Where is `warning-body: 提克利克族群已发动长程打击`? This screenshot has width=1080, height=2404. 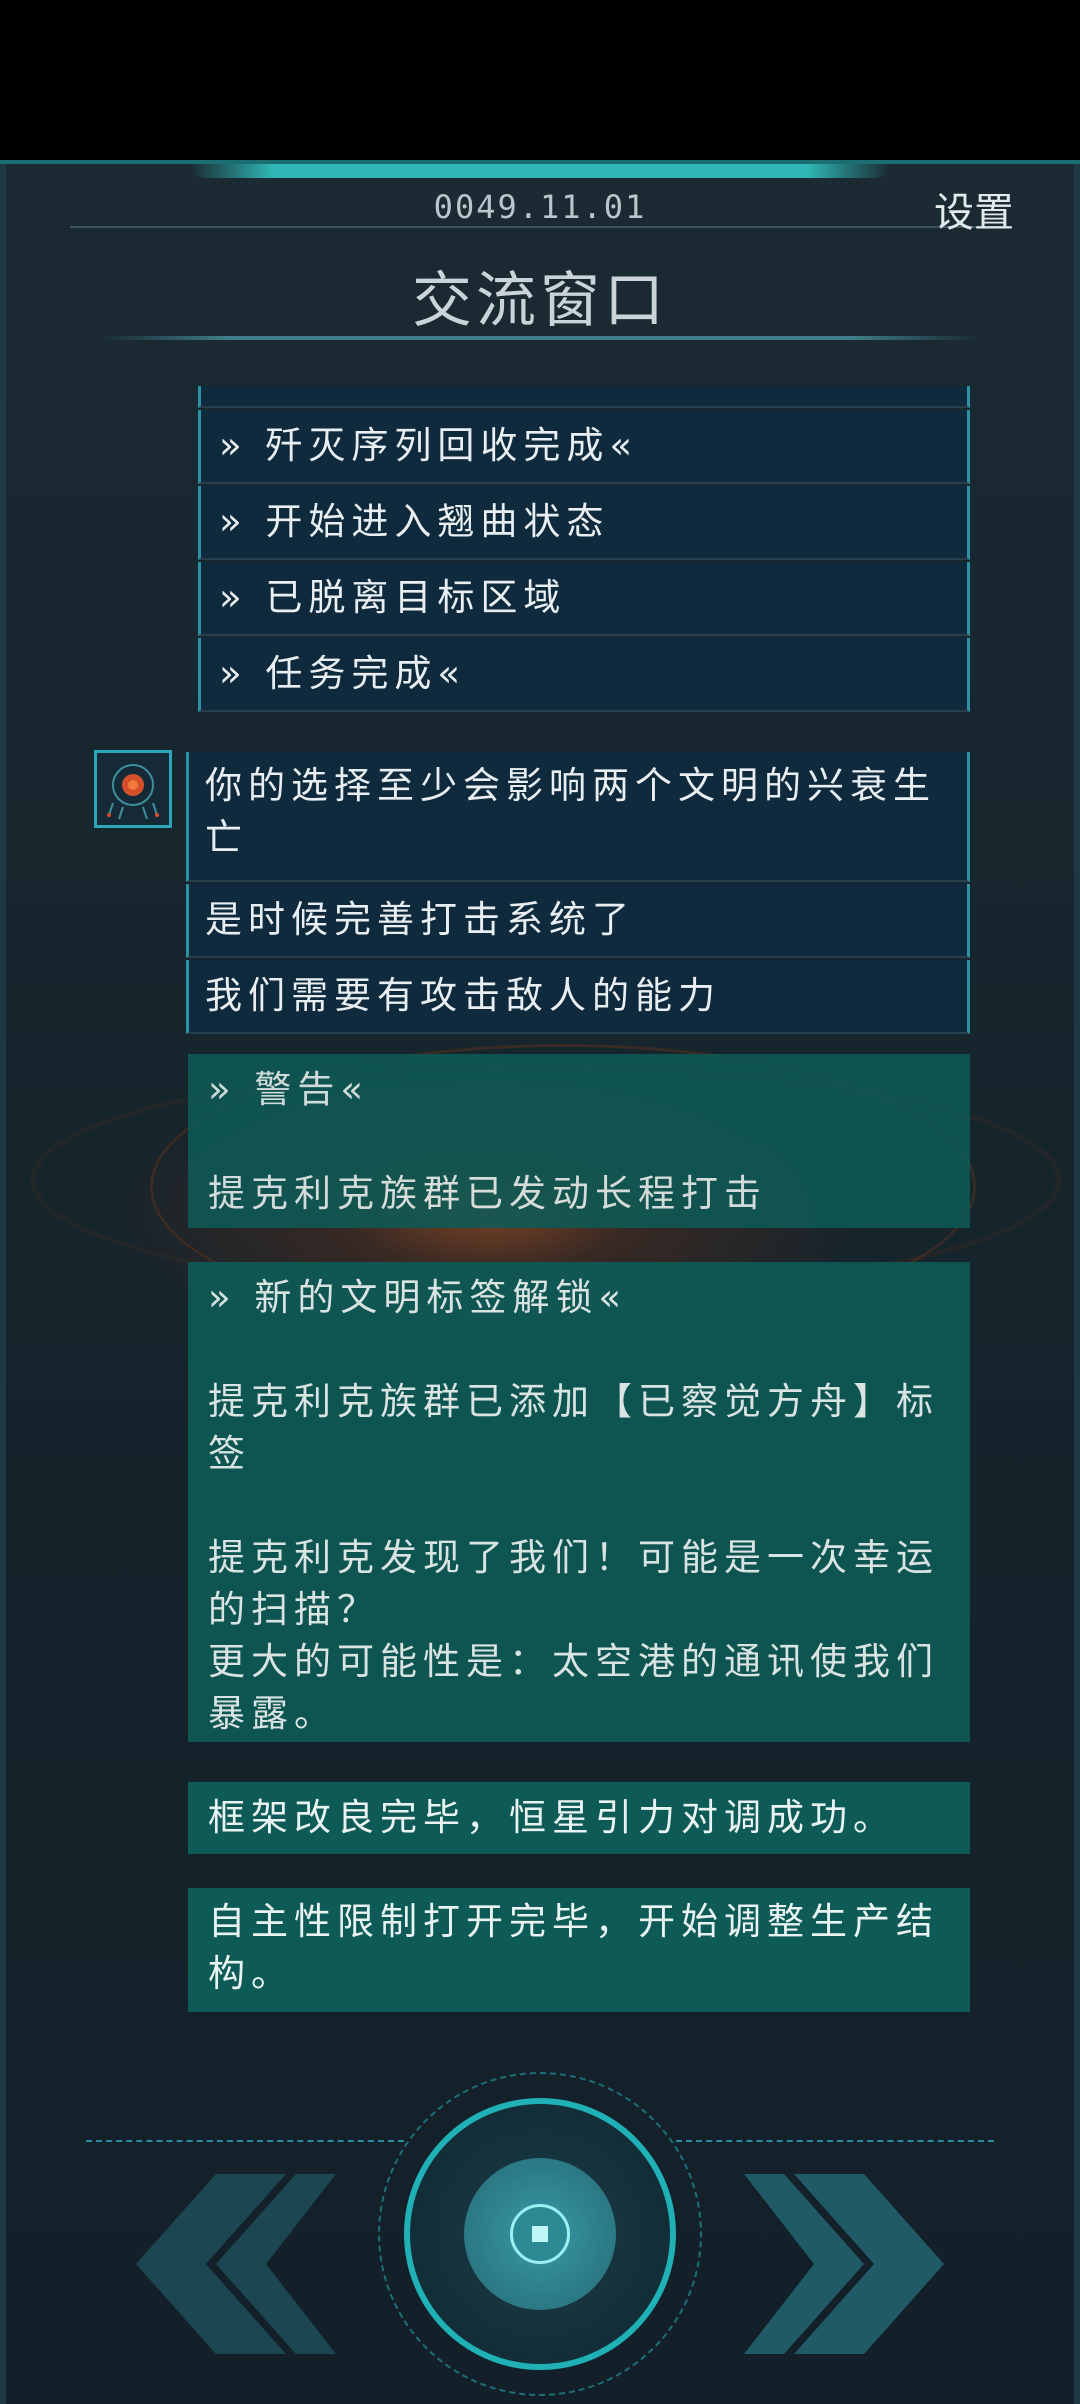 warning-body: 提克利克族群已发动长程打击 is located at coordinates (487, 1193).